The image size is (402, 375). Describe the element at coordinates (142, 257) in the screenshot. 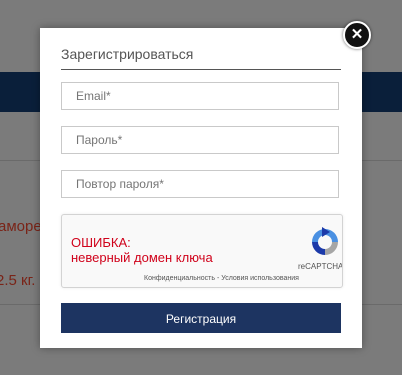

I see `recaptcha-error-message: неверный домен ключа` at that location.